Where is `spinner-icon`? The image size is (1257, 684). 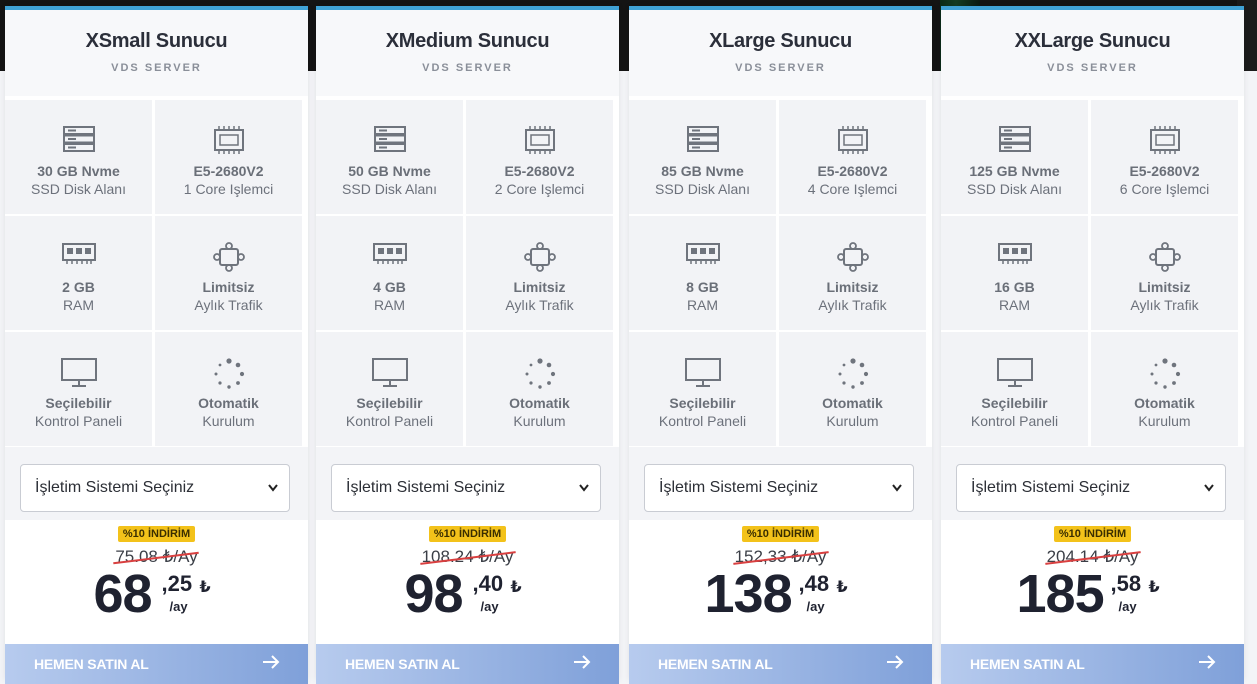 spinner-icon is located at coordinates (229, 373).